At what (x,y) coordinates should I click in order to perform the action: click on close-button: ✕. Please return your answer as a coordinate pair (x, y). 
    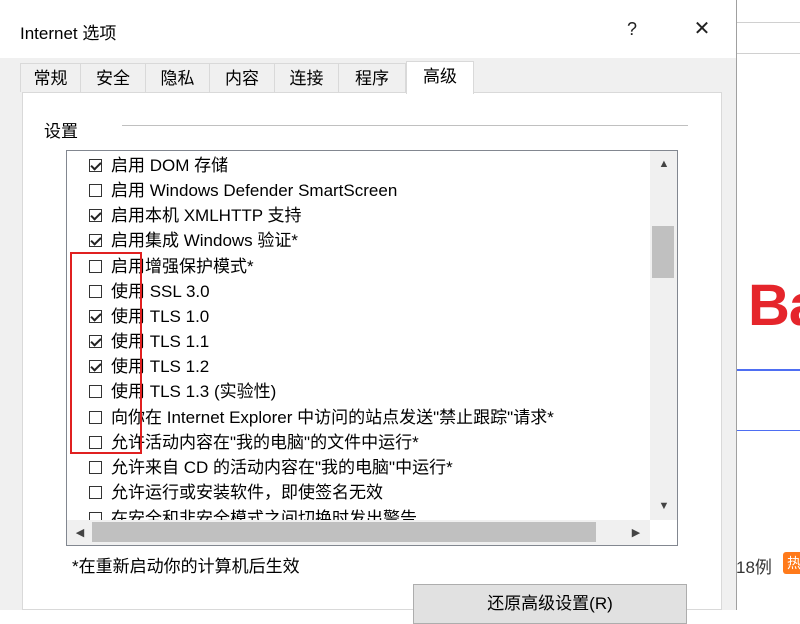
    Looking at the image, I should click on (702, 29).